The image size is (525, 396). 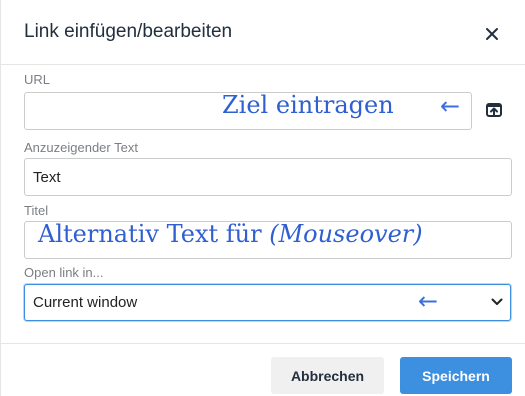 What do you see at coordinates (81, 147) in the screenshot?
I see `display-text-label: Anzuzeigender Text` at bounding box center [81, 147].